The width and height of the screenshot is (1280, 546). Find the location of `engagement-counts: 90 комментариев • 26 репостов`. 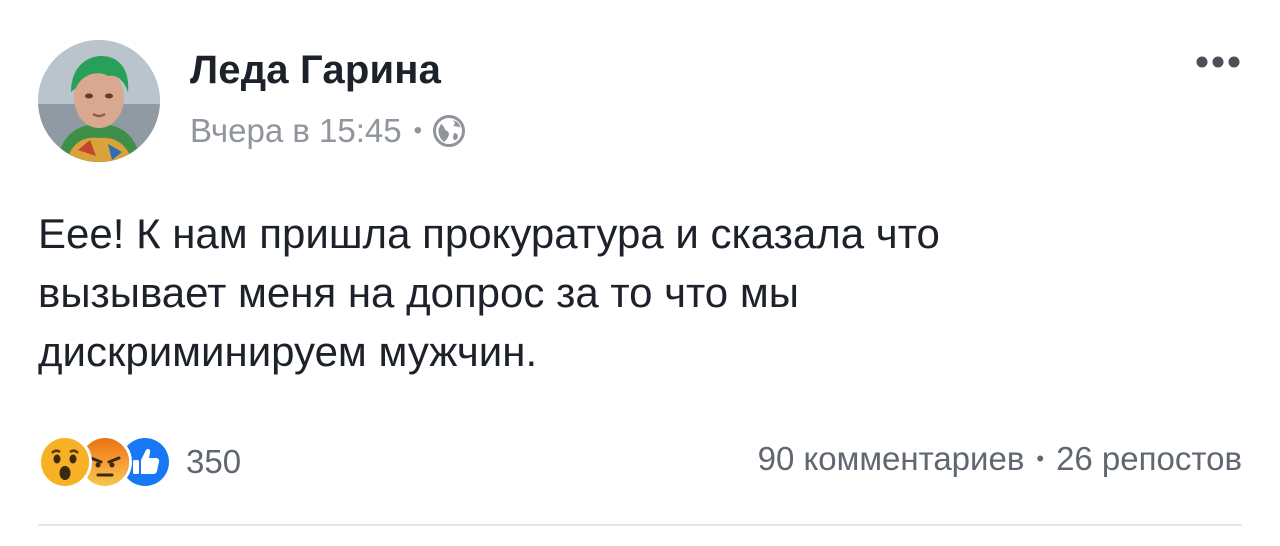

engagement-counts: 90 комментариев • 26 репостов is located at coordinates (1000, 459).